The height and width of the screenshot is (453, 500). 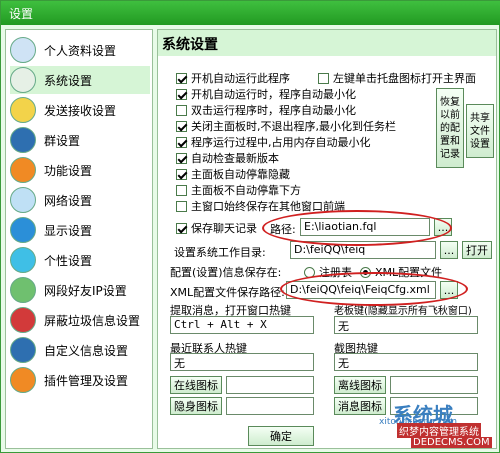 What do you see at coordinates (23, 140) in the screenshot?
I see `group-icon` at bounding box center [23, 140].